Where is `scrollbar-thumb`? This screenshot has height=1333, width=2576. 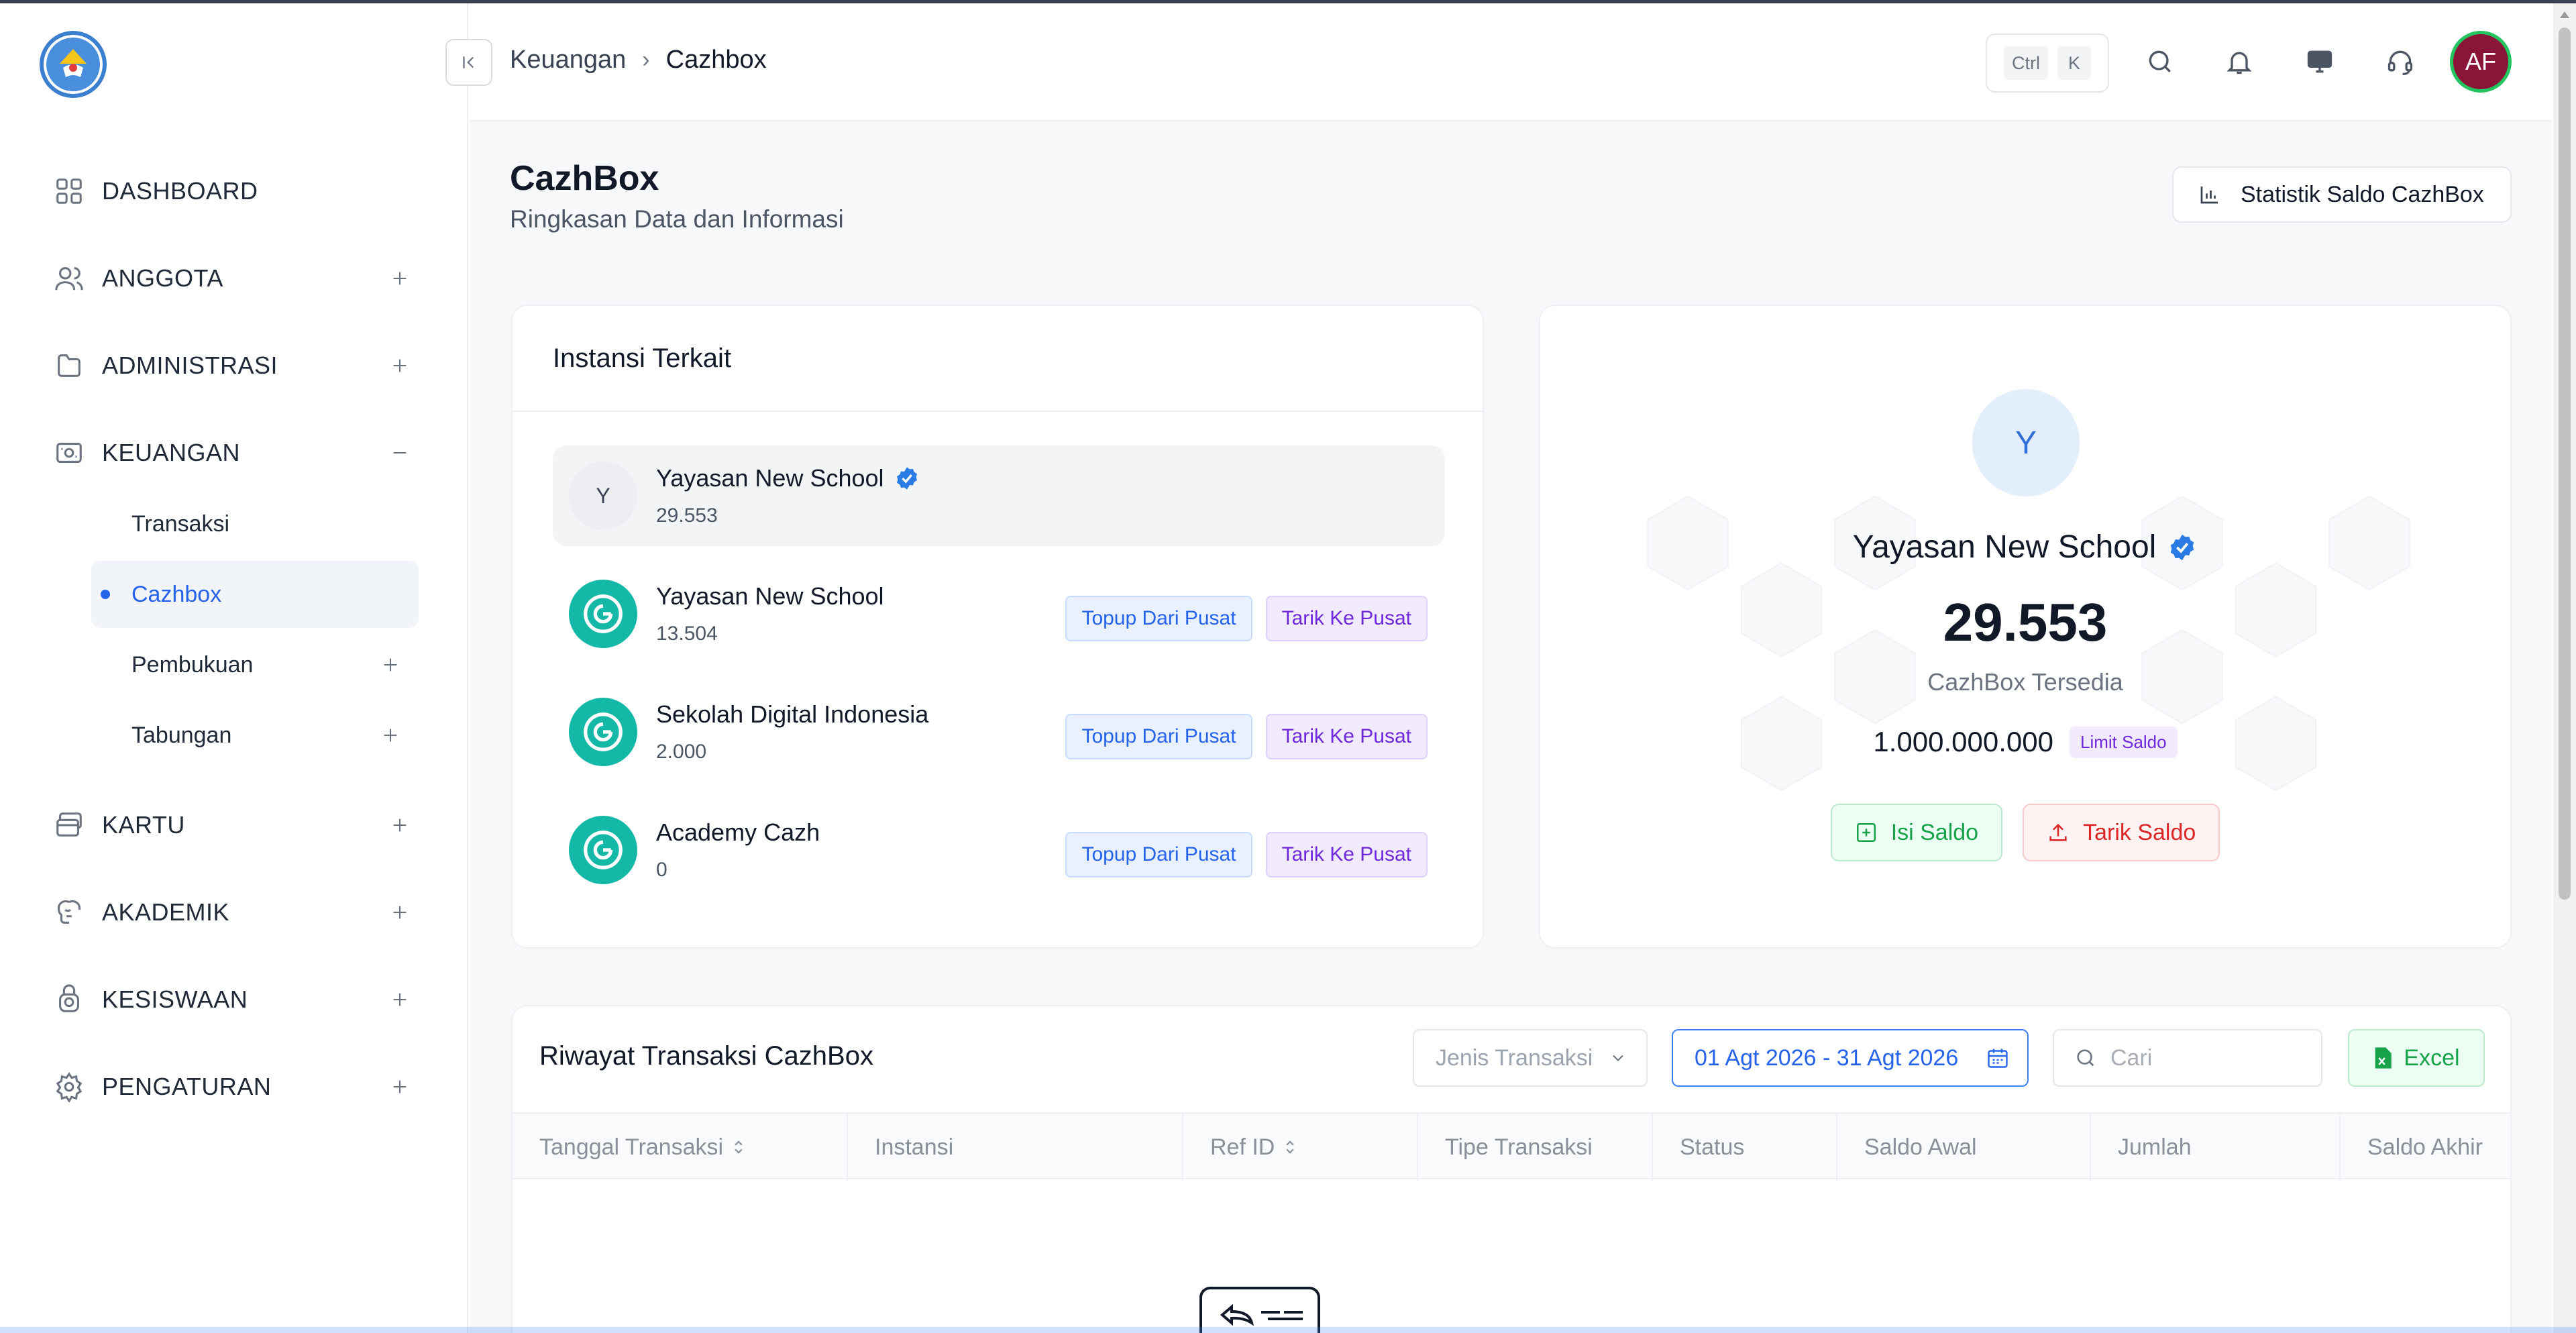 scrollbar-thumb is located at coordinates (2565, 464).